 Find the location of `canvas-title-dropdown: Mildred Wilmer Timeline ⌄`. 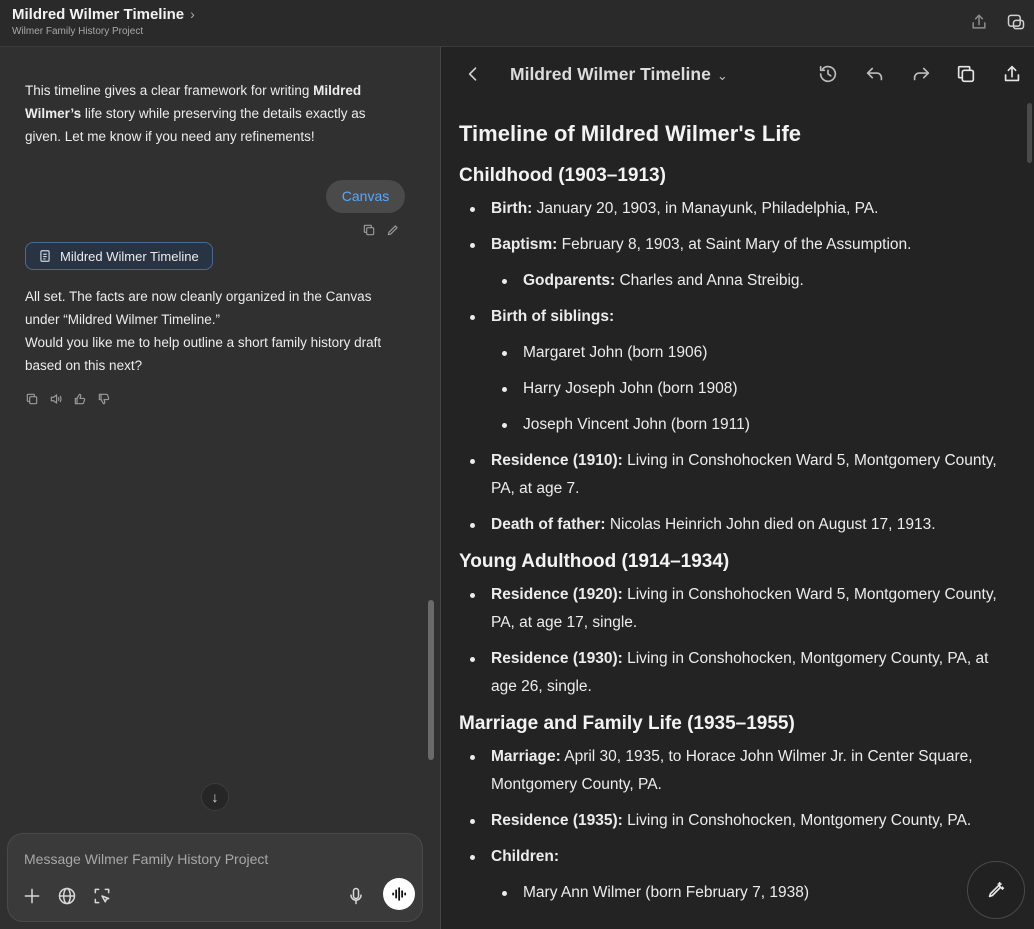

canvas-title-dropdown: Mildred Wilmer Timeline ⌄ is located at coordinates (619, 74).